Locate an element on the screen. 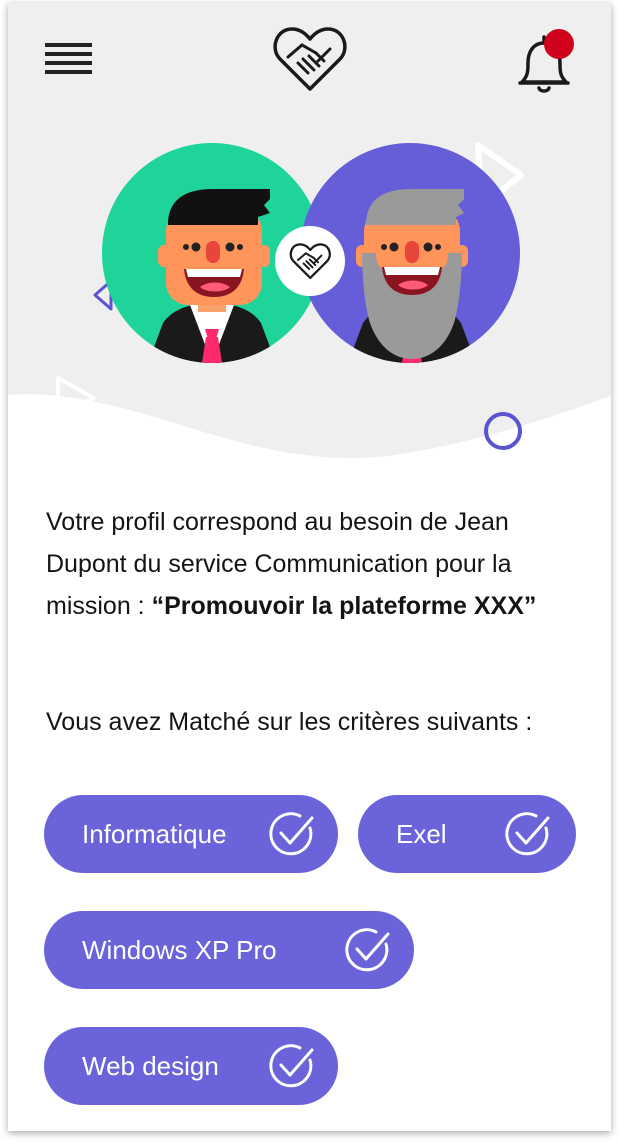 This screenshot has height=1144, width=620. criteria-chip-web-design: Web design is located at coordinates (191, 1066).